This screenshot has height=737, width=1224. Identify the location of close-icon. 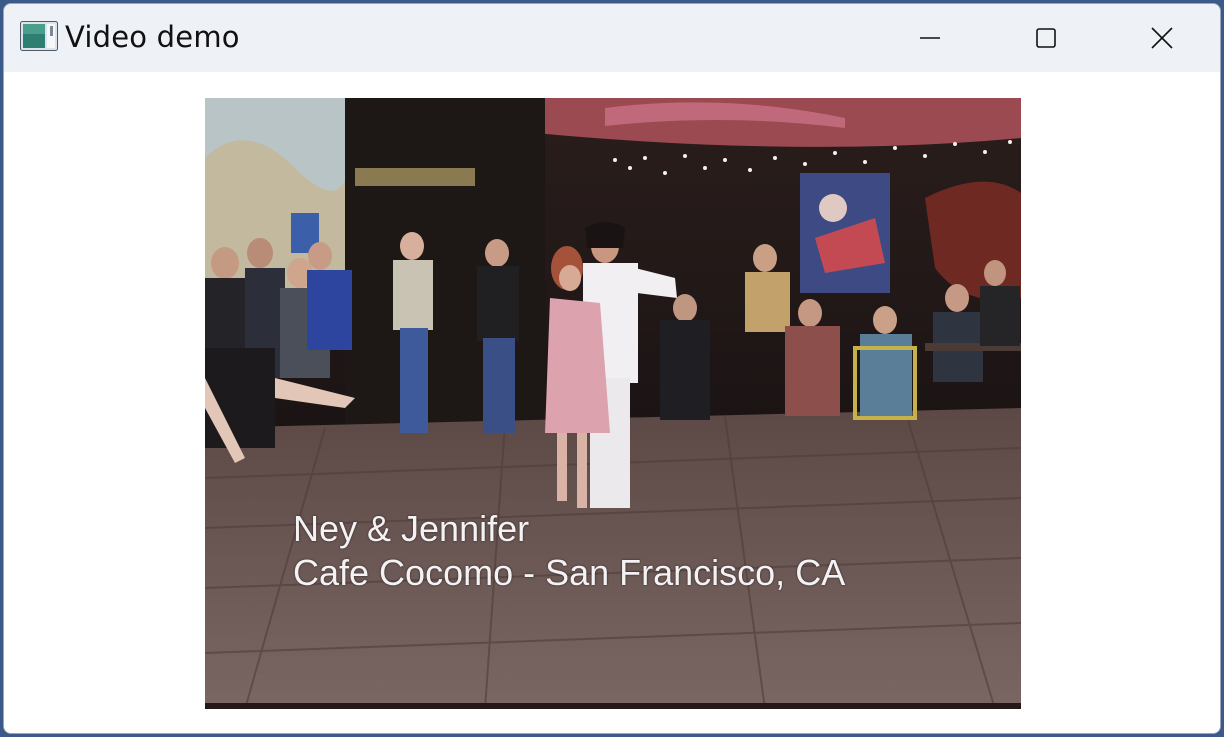
(1162, 38).